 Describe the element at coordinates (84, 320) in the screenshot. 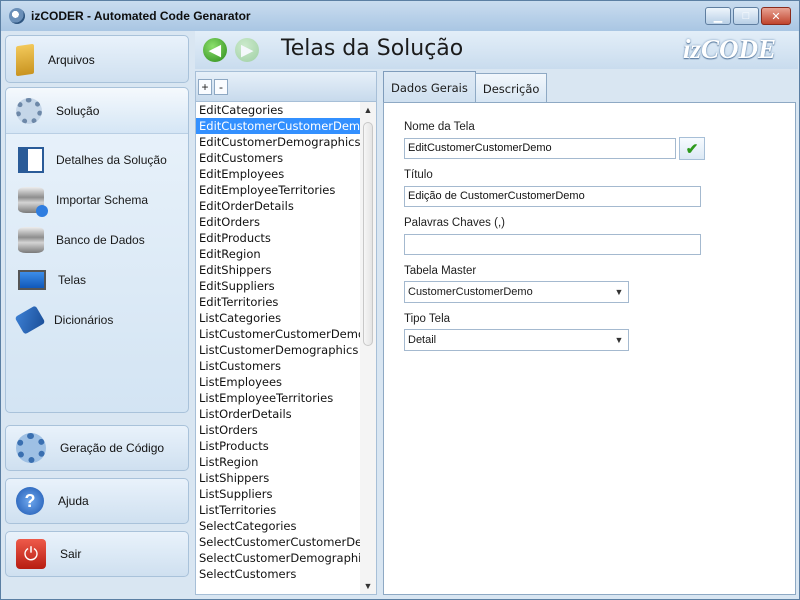

I see `sidebar-item-label: Dicionários` at that location.